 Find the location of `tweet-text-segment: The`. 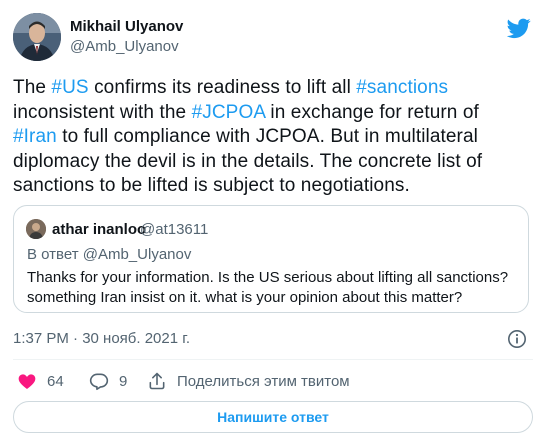

tweet-text-segment: The is located at coordinates (32, 87).